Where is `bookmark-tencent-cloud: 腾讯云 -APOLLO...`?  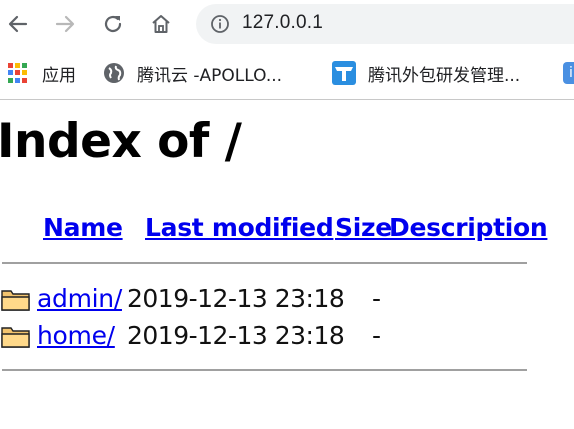 bookmark-tencent-cloud: 腾讯云 -APOLLO... is located at coordinates (192, 73).